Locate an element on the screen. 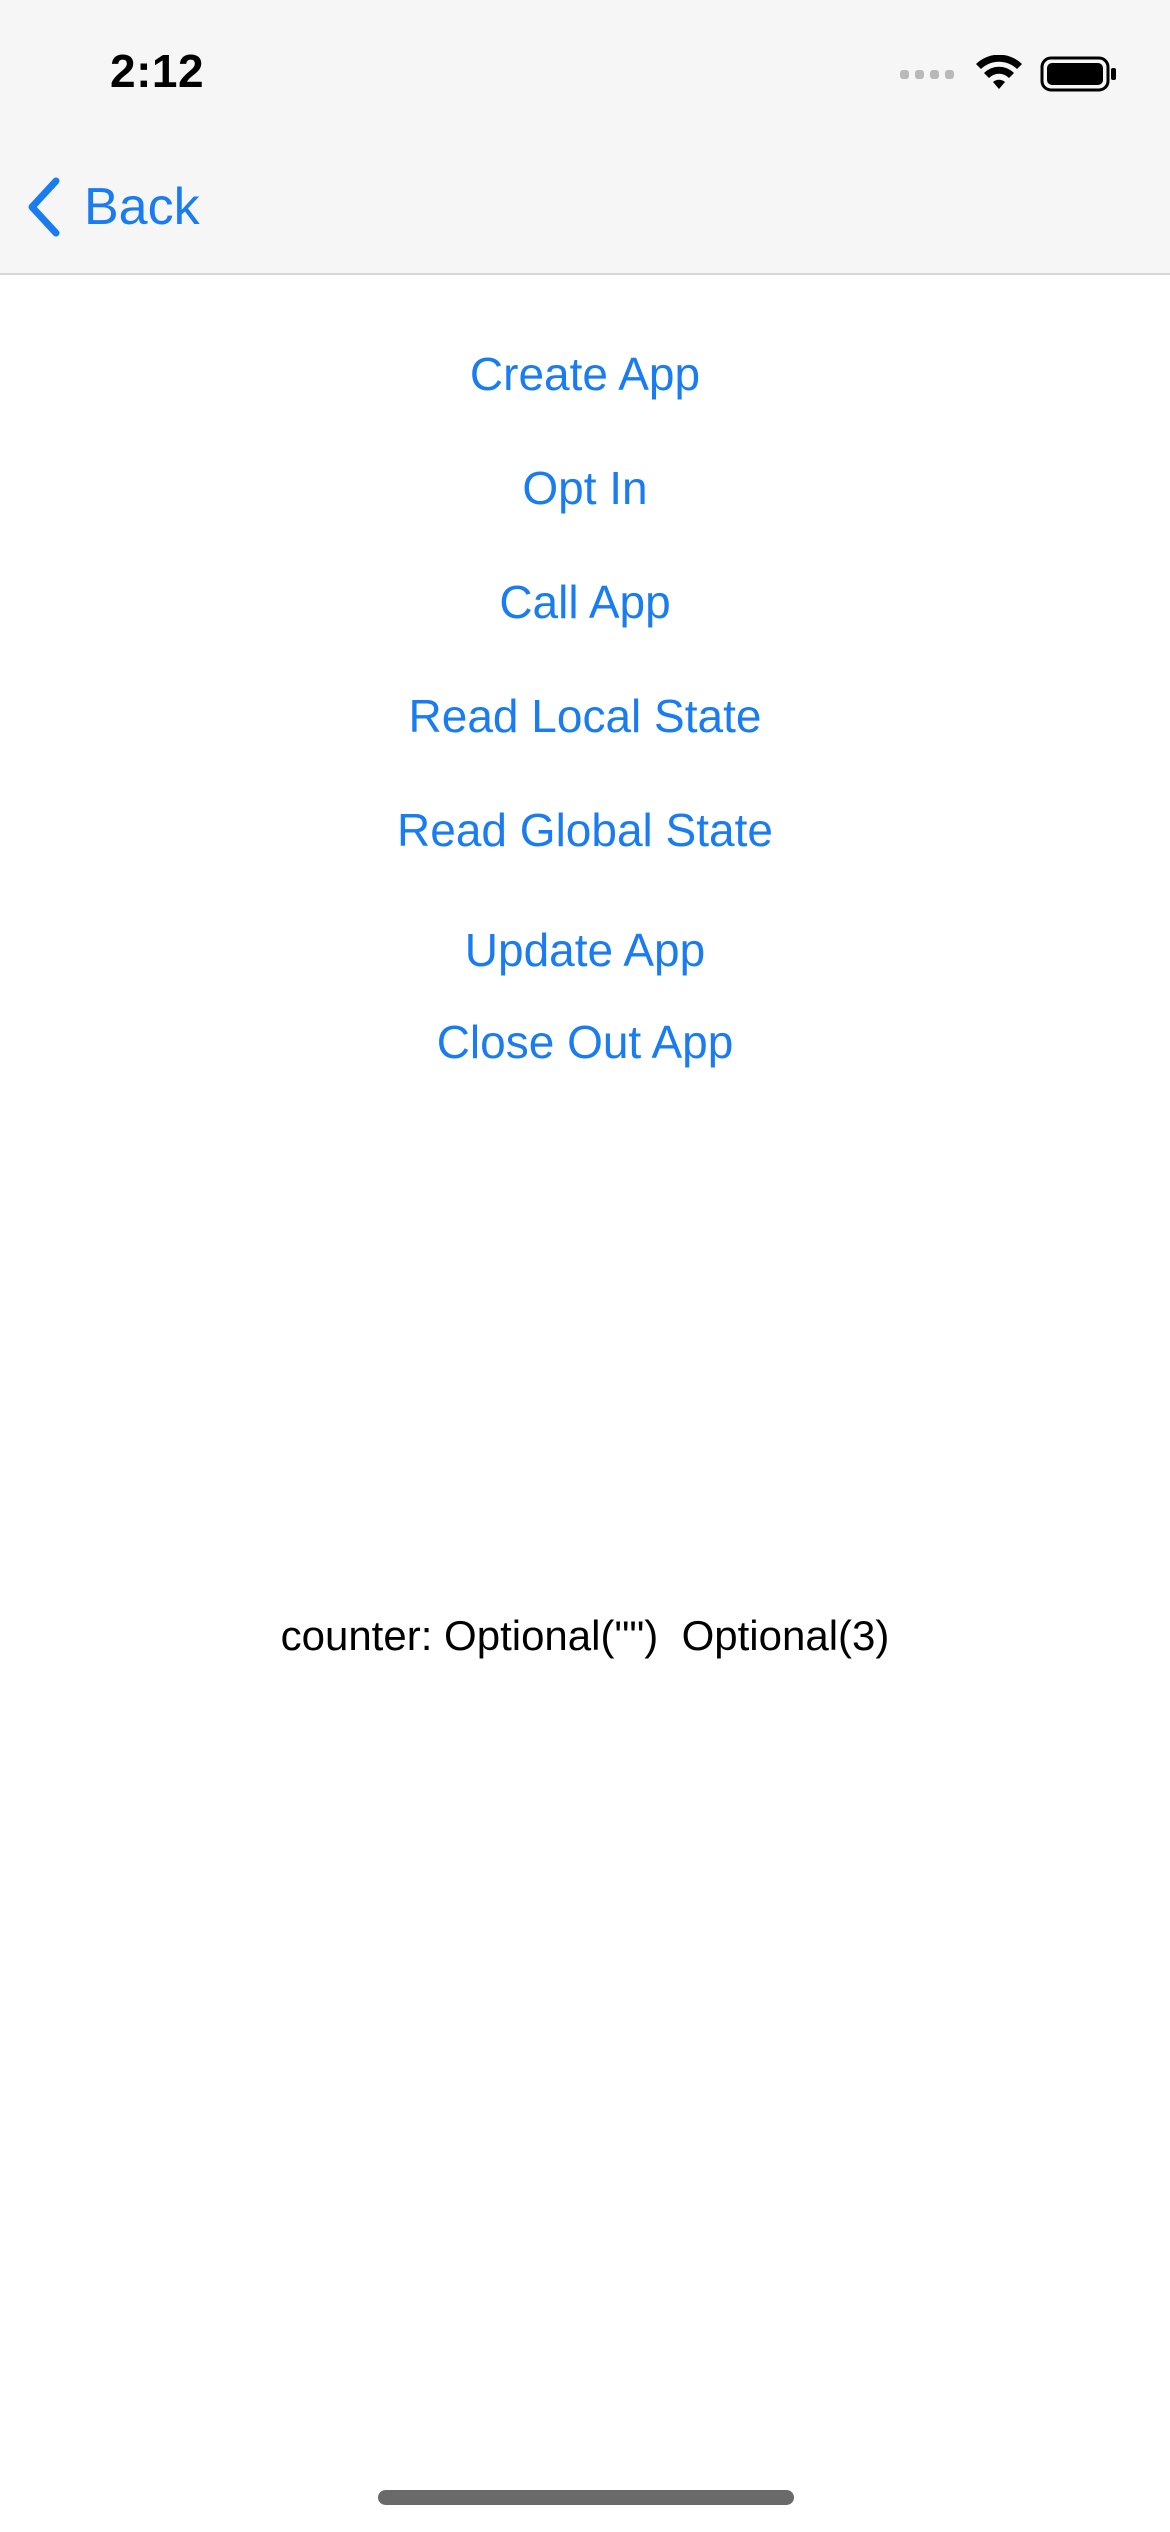 This screenshot has width=1170, height=2532. read-local-state-button: Read Local State is located at coordinates (585, 716).